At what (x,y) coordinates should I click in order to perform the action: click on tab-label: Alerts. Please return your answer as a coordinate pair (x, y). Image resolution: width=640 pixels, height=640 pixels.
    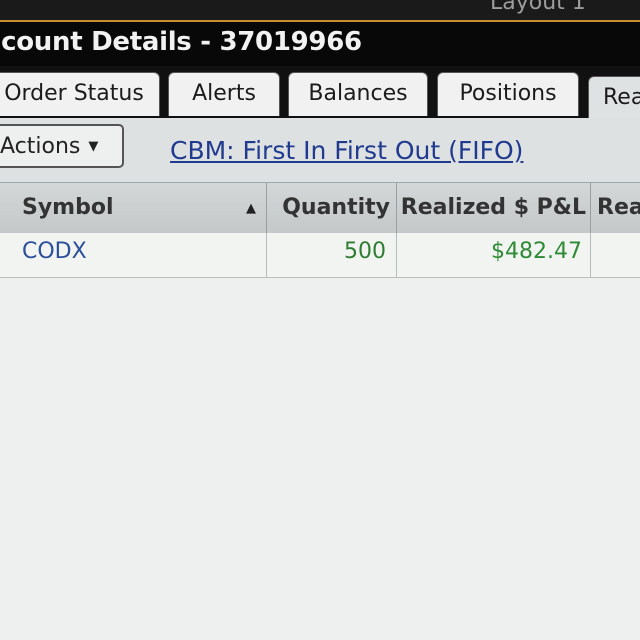
    Looking at the image, I should click on (224, 93).